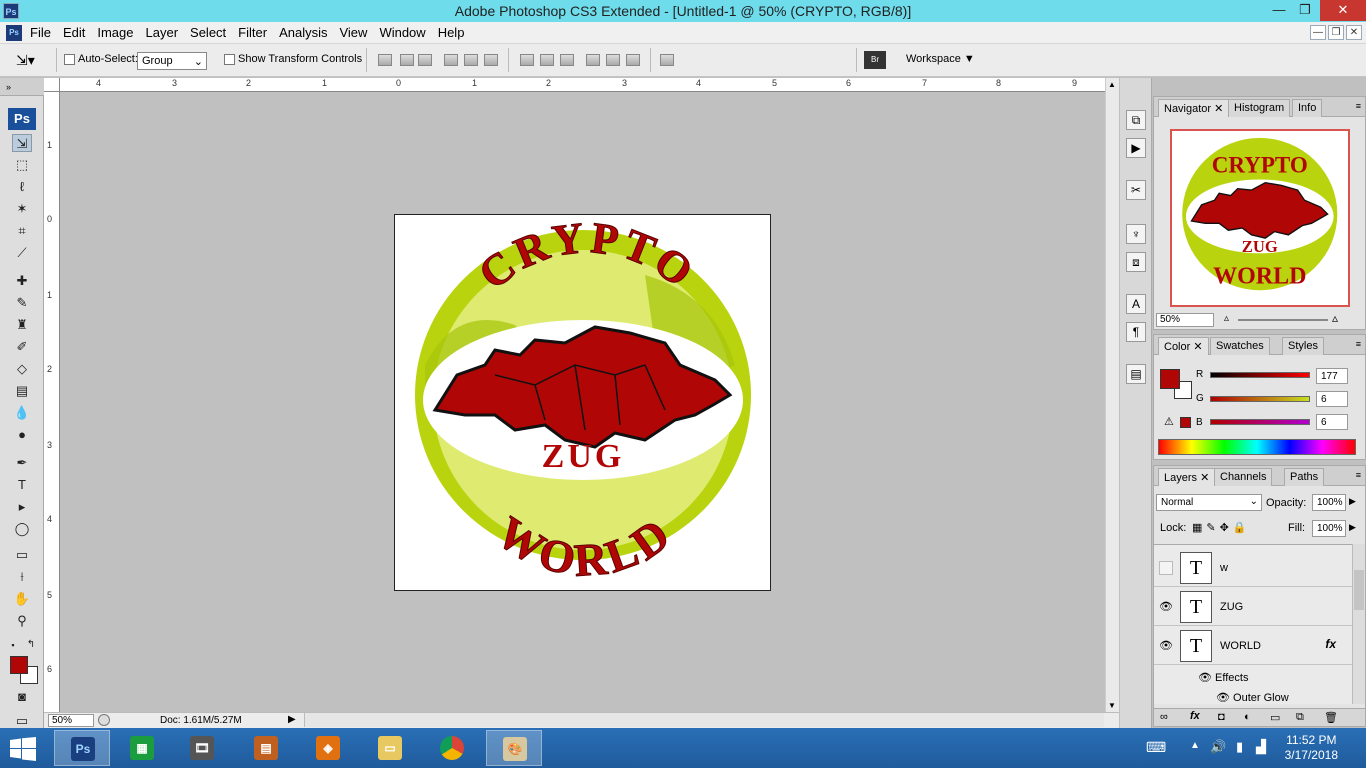 This screenshot has width=1366, height=768. Describe the element at coordinates (202, 748) in the screenshot. I see `taskbar-movie-maker: 🎞` at that location.